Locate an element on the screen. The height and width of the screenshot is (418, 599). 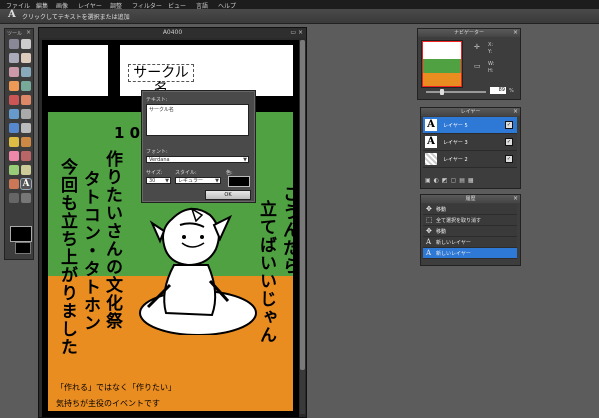
navigator-close-icon: × is located at coordinates (515, 33).